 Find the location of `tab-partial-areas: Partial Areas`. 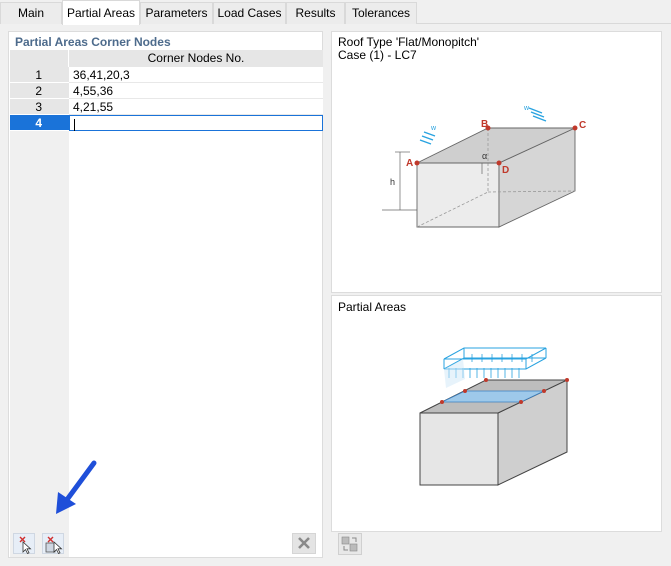

tab-partial-areas: Partial Areas is located at coordinates (101, 12).